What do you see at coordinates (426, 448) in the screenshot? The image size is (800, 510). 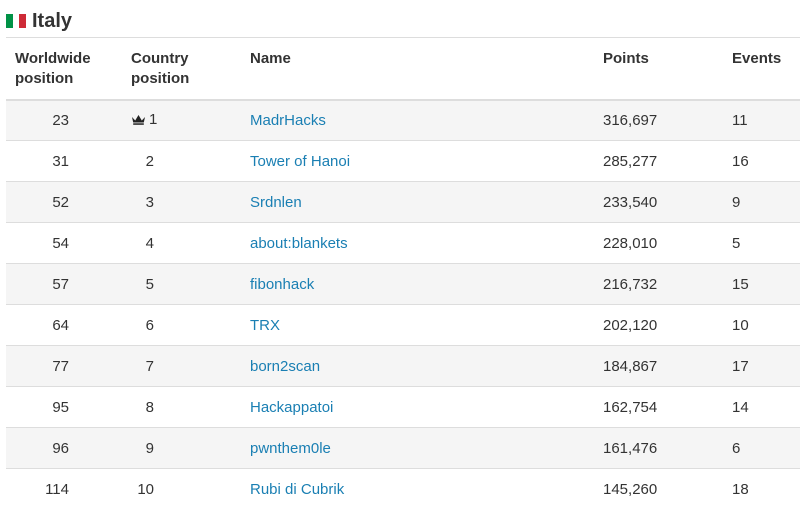 I see `team-name-cell: pwnthem0le` at bounding box center [426, 448].